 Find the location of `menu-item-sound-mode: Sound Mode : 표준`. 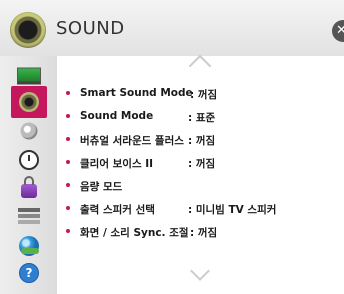

menu-item-sound-mode: Sound Mode : 표준 is located at coordinates (200, 116).